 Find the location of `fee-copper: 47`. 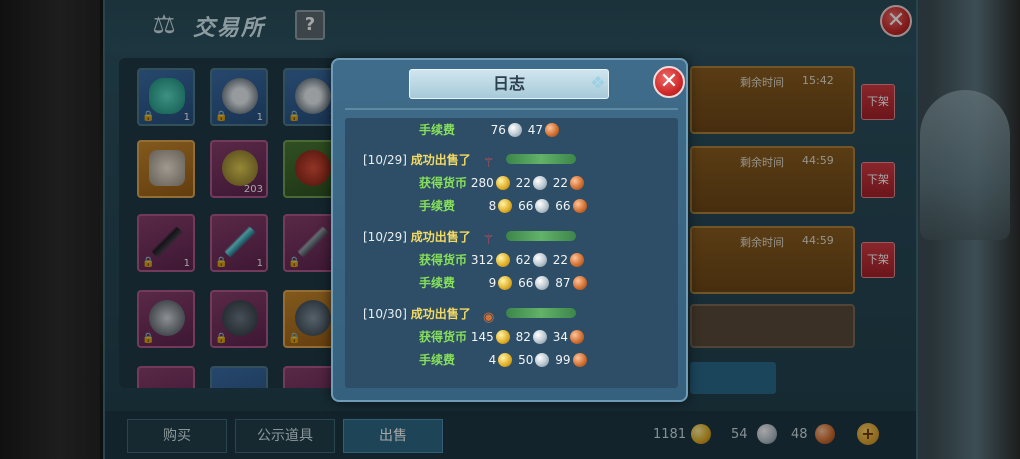

fee-copper: 47 is located at coordinates (535, 130).